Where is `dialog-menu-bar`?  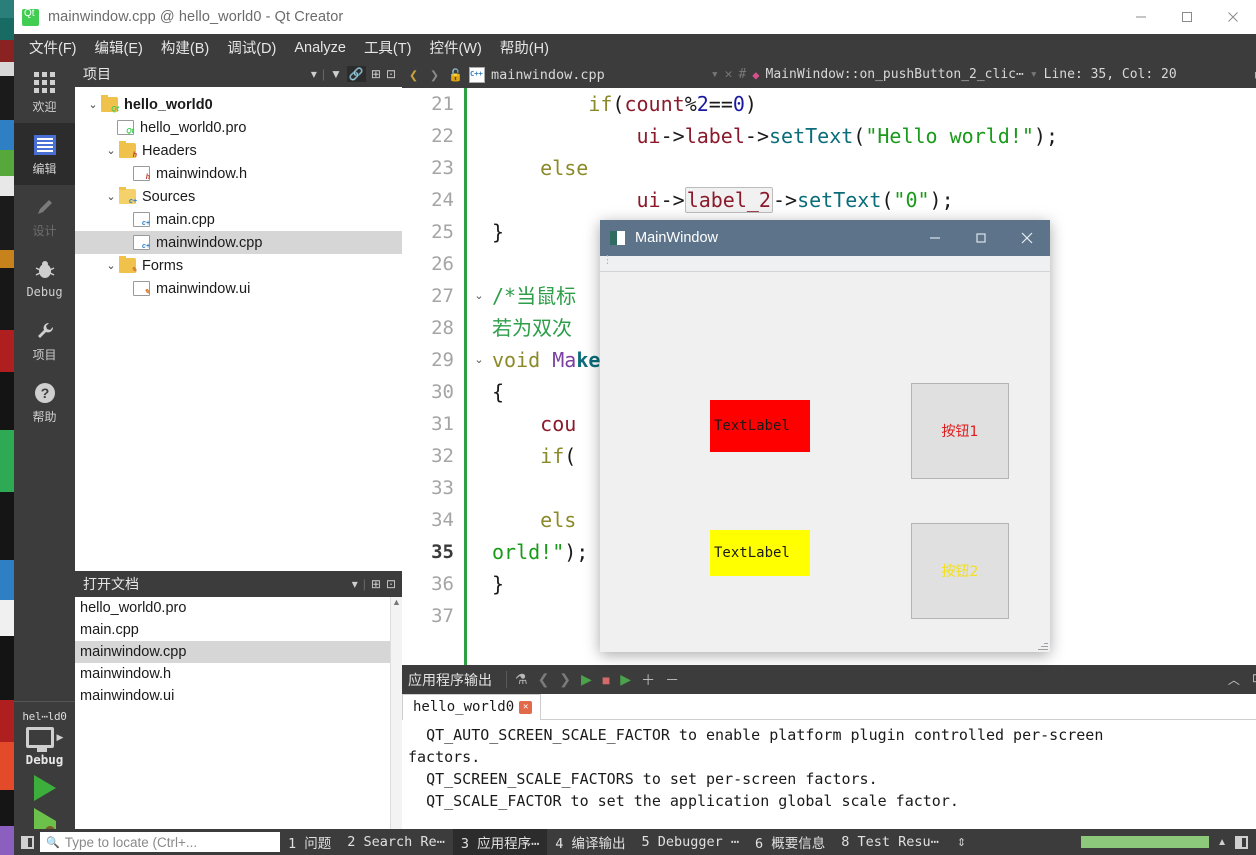
dialog-menu-bar is located at coordinates (825, 262).